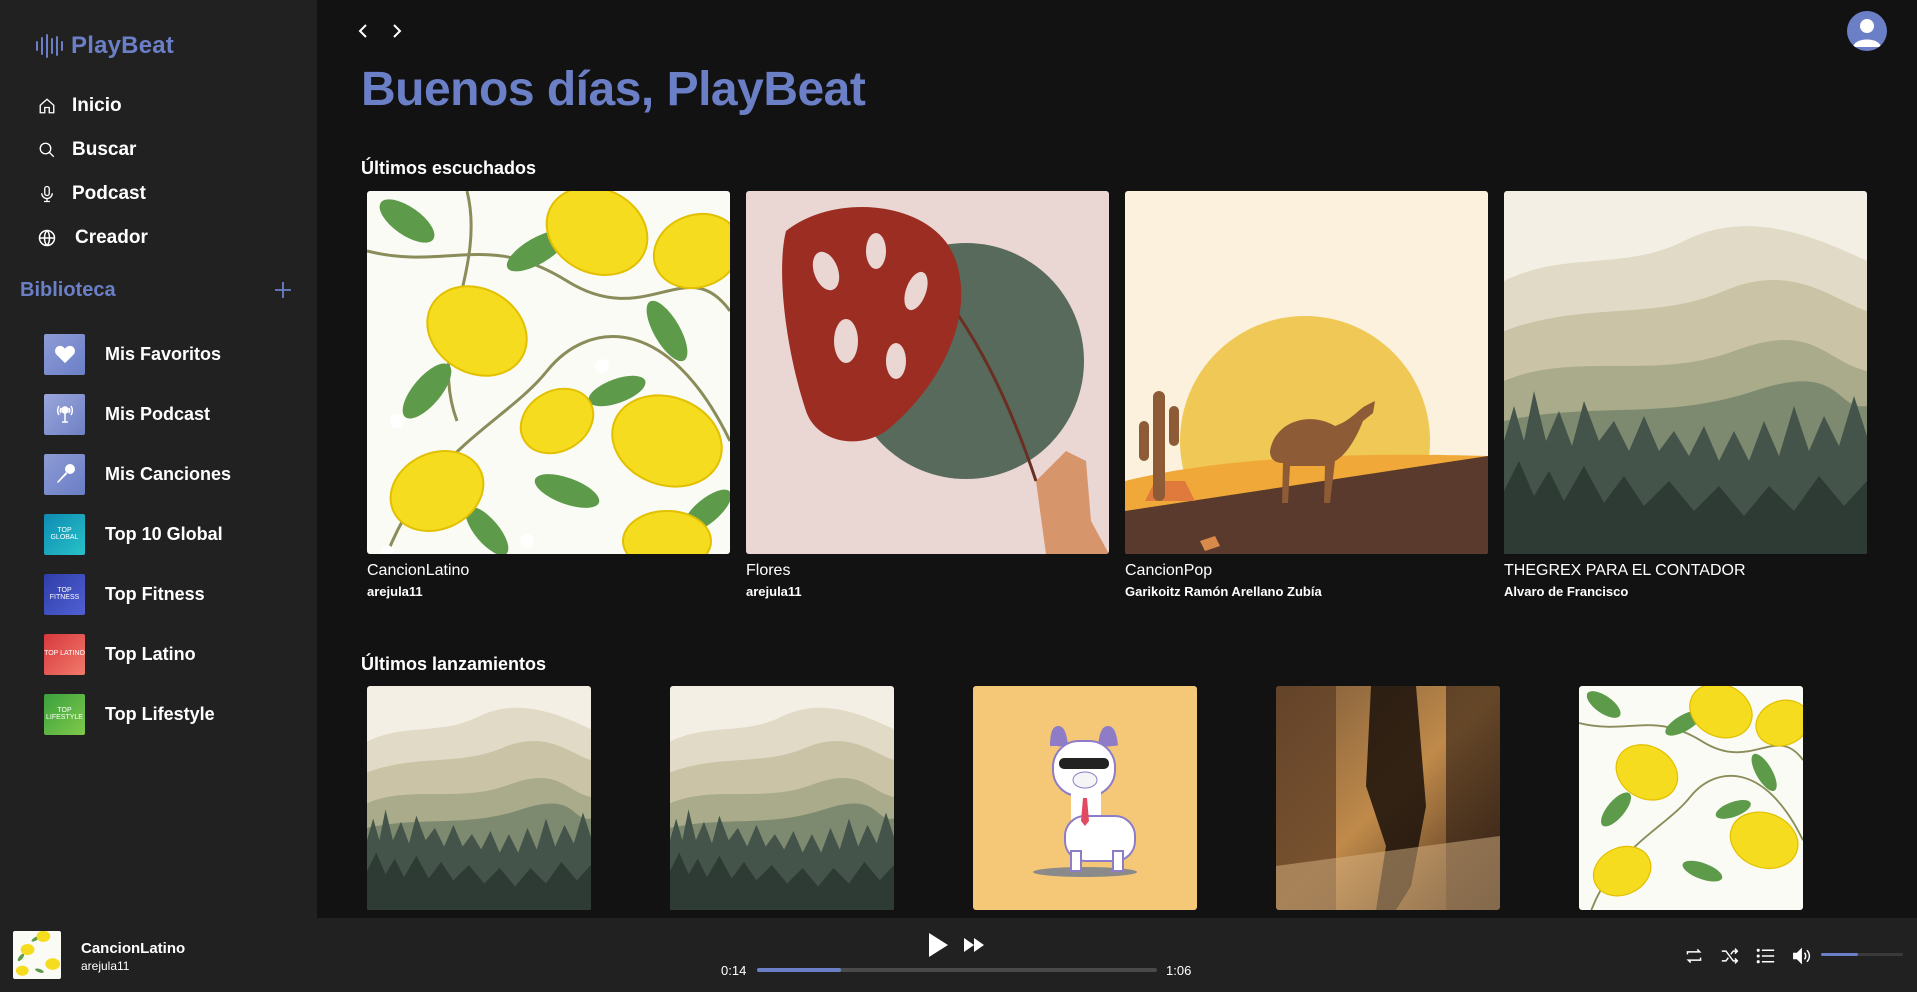 This screenshot has height=992, width=1917. What do you see at coordinates (418, 570) in the screenshot?
I see `card-title: CancionLatino` at bounding box center [418, 570].